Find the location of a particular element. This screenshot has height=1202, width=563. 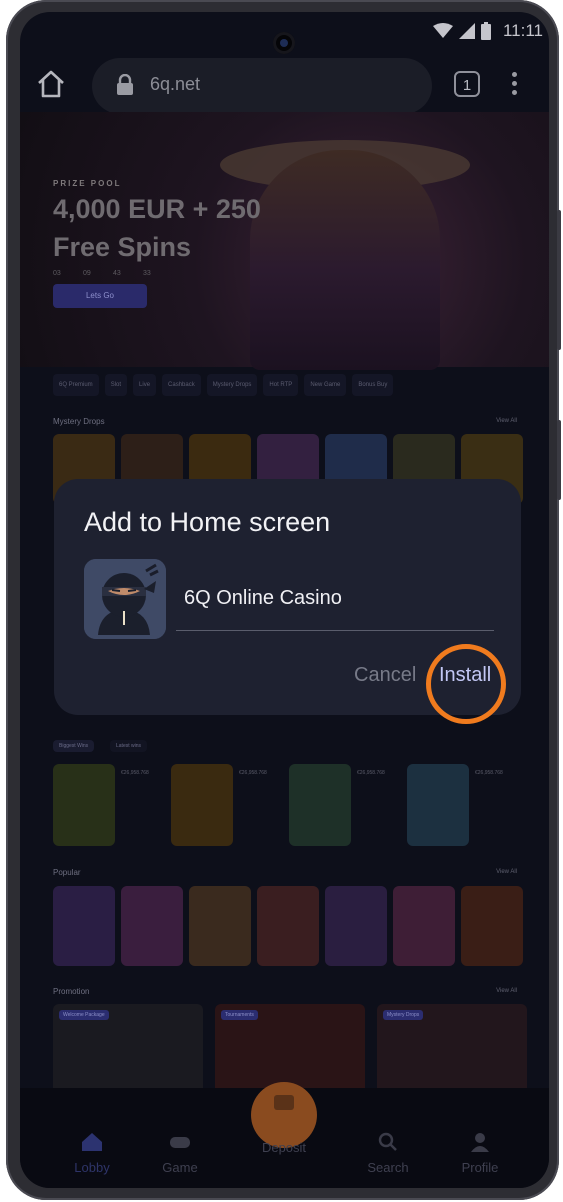

browser-toolbar: 6q.net 1 is located at coordinates (284, 85).